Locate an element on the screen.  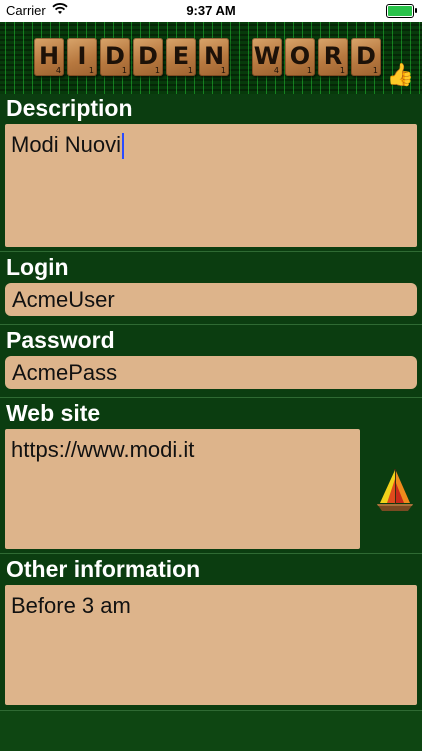
app-header: H4 I1 D1 D1 E1 N1 W4 O1 R1 D1 👍 is located at coordinates (211, 58).